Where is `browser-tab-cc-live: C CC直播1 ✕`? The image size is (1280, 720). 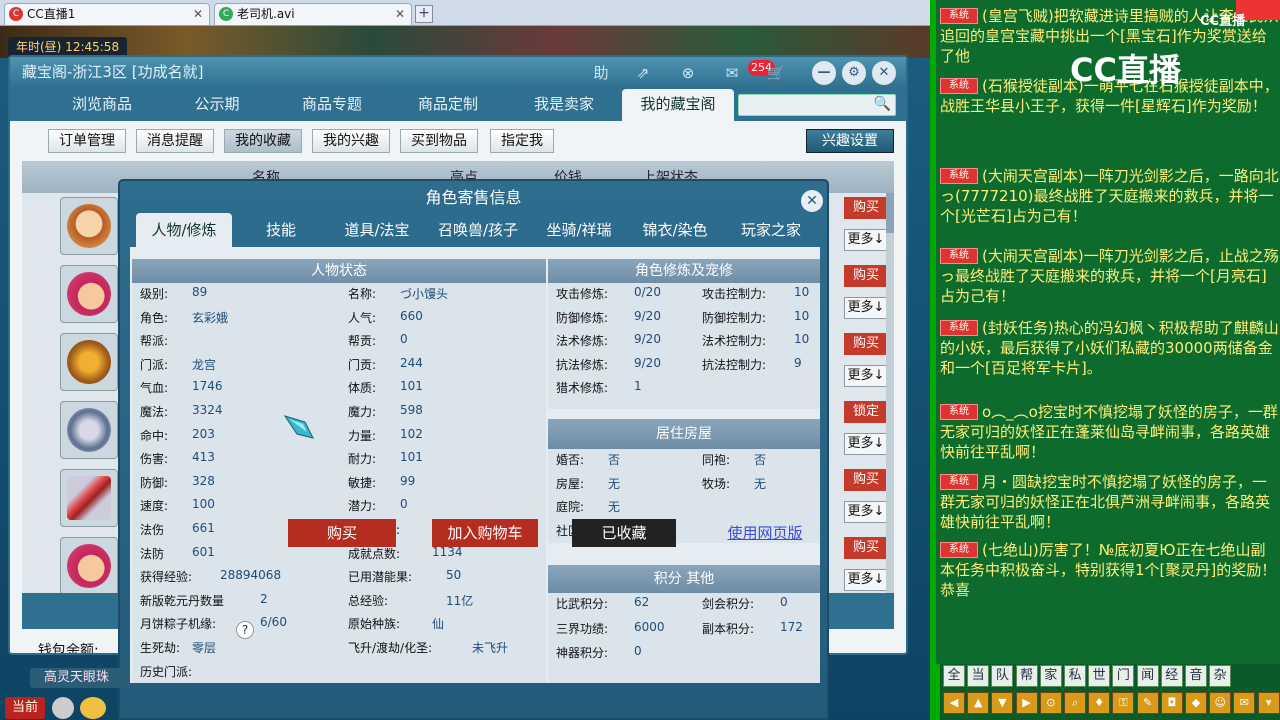
browser-tab-cc-live: C CC直播1 ✕ is located at coordinates (107, 14).